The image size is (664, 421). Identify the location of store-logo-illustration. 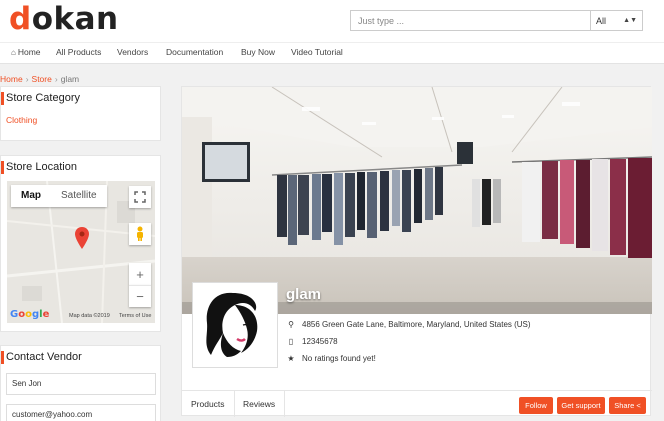
(235, 325).